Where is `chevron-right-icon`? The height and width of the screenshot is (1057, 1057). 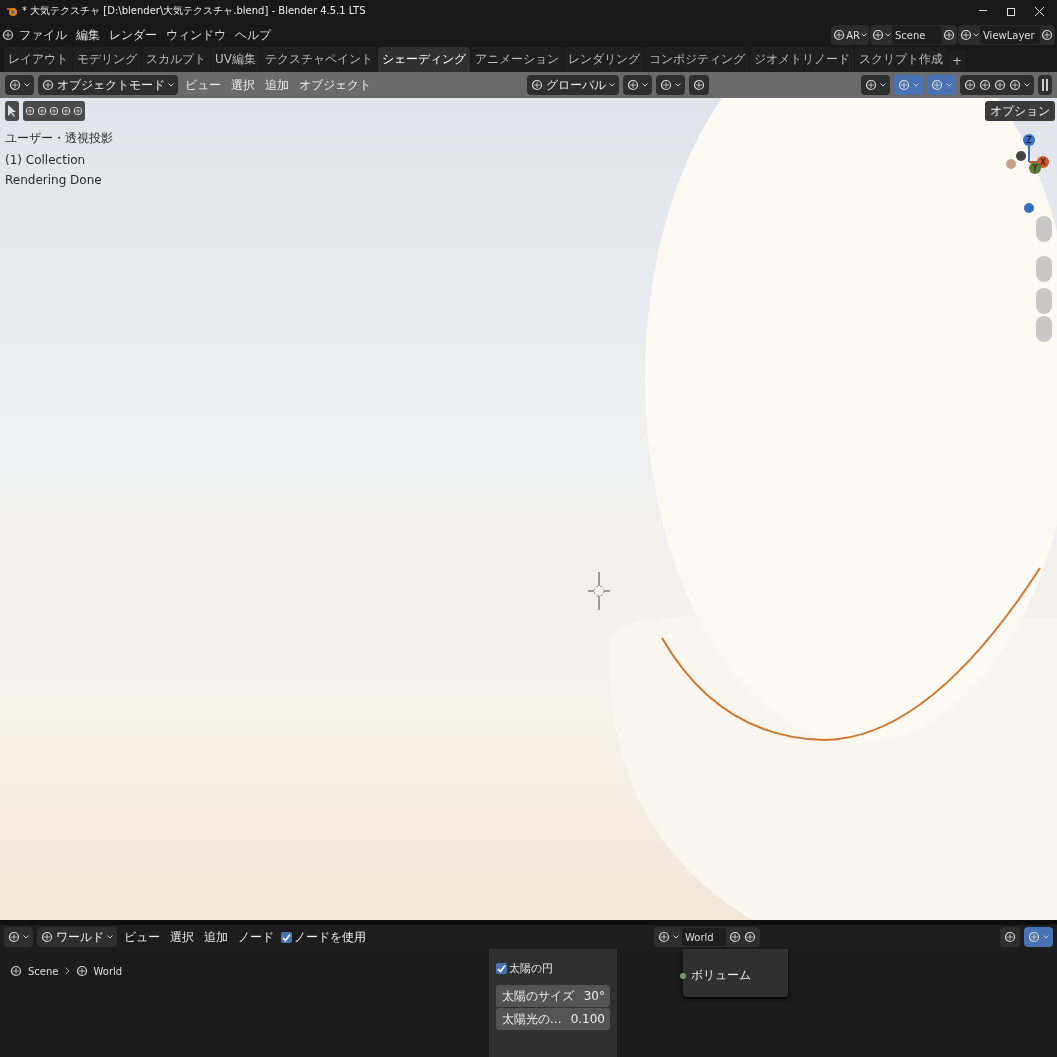
chevron-right-icon is located at coordinates (67, 971).